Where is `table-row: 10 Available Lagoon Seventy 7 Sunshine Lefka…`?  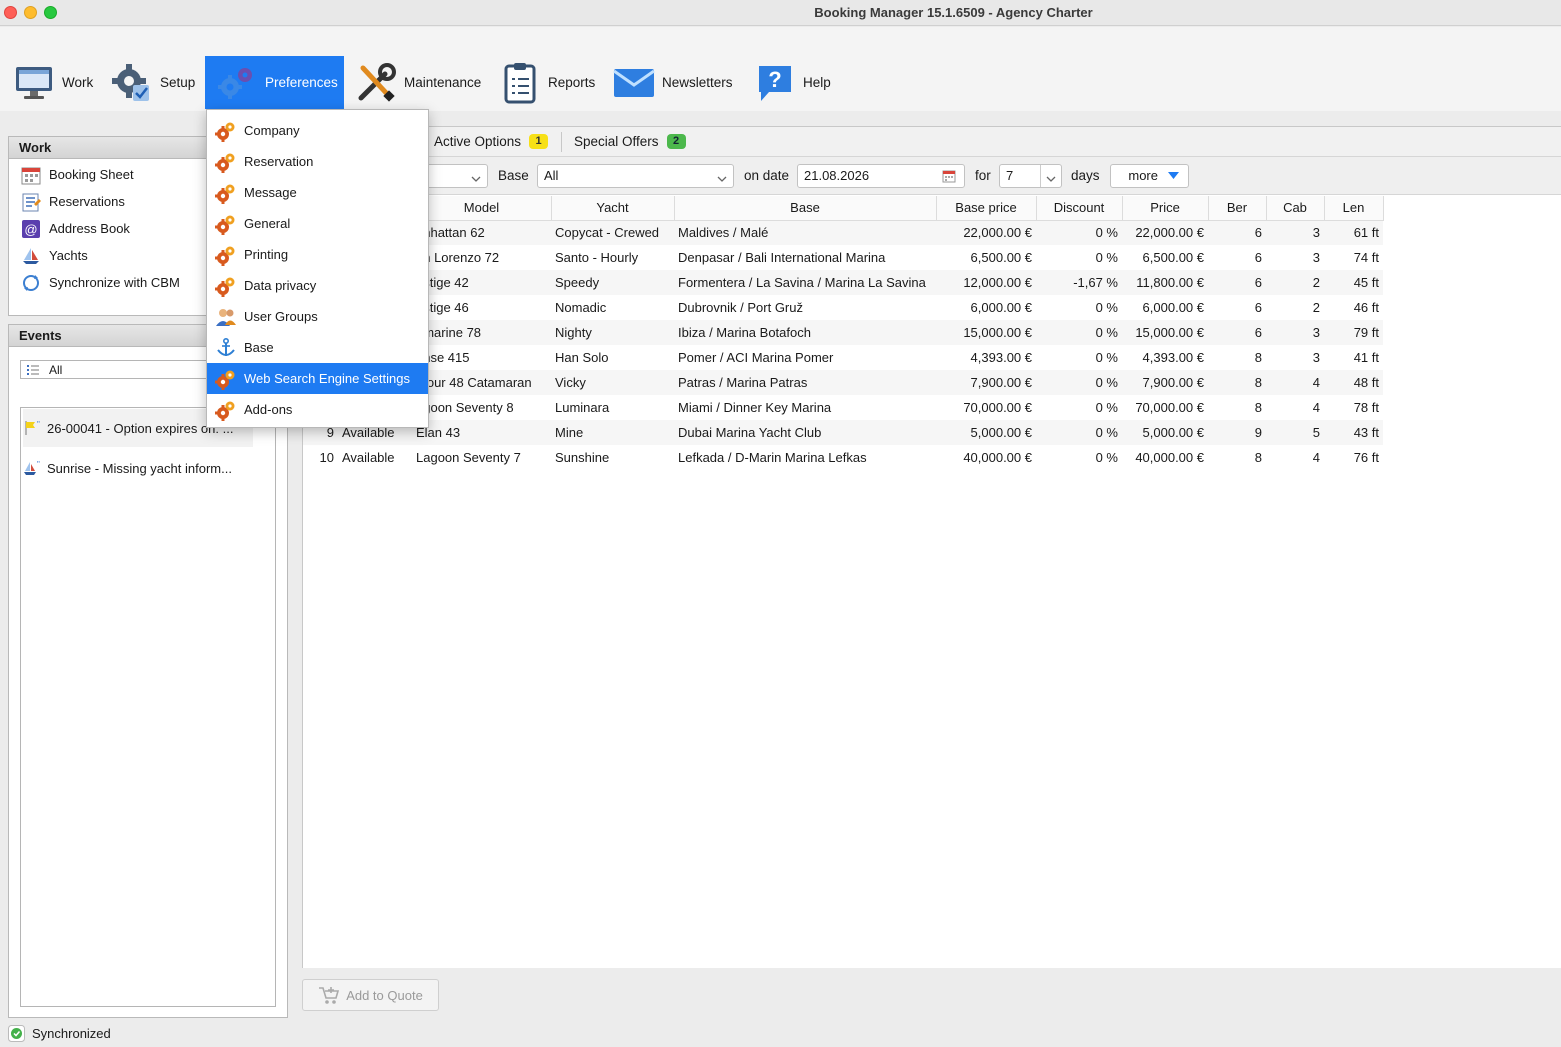
table-row: 10 Available Lagoon Seventy 7 Sunshine Lefka… is located at coordinates (843, 457).